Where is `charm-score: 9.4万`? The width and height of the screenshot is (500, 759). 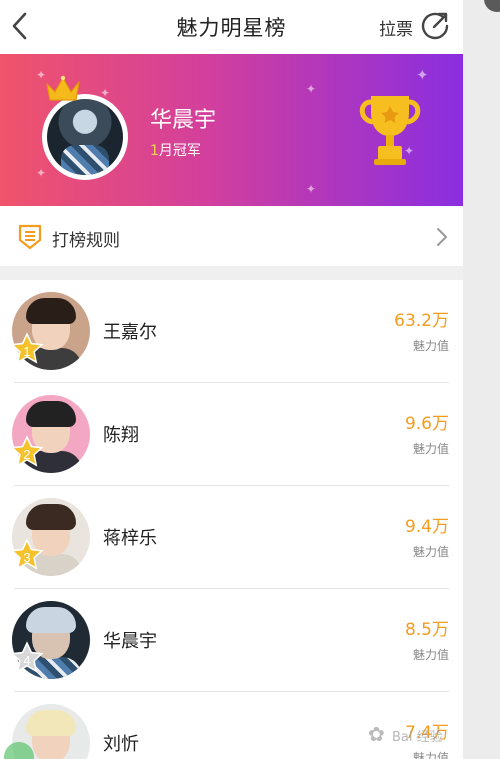 charm-score: 9.4万 is located at coordinates (426, 527).